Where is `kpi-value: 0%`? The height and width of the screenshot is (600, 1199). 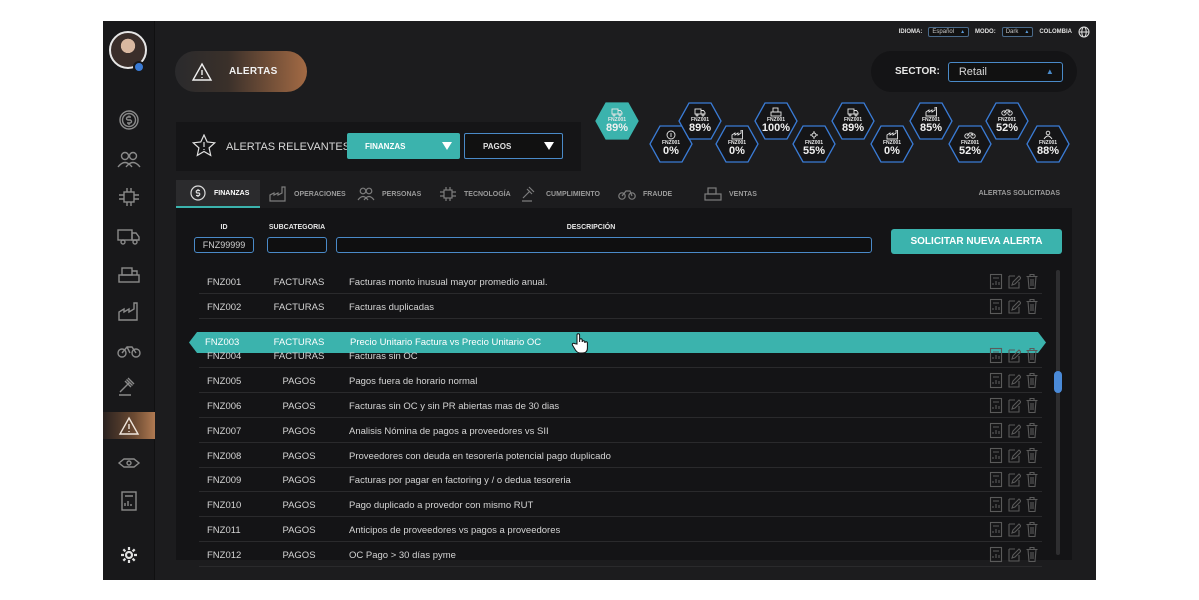 kpi-value: 0% is located at coordinates (671, 151).